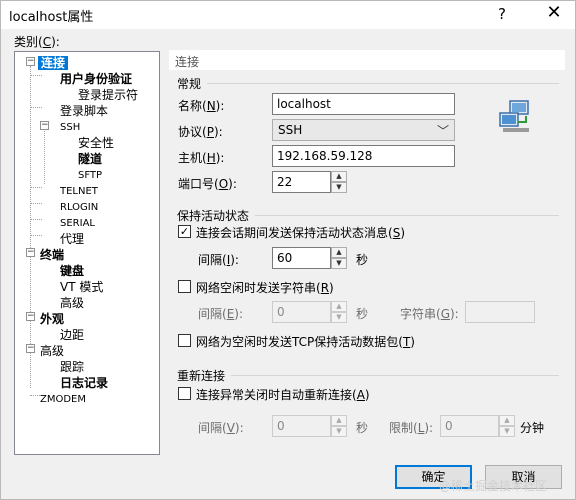  Describe the element at coordinates (184, 286) in the screenshot. I see `idle-string-checkbox` at that location.